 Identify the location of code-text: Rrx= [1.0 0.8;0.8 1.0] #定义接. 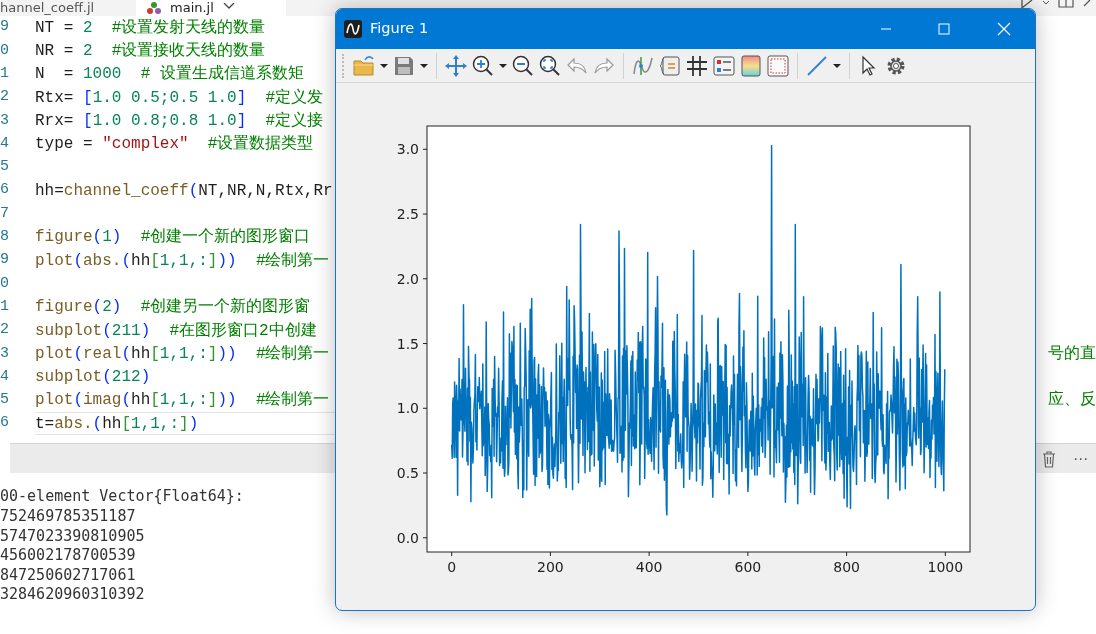
(179, 121).